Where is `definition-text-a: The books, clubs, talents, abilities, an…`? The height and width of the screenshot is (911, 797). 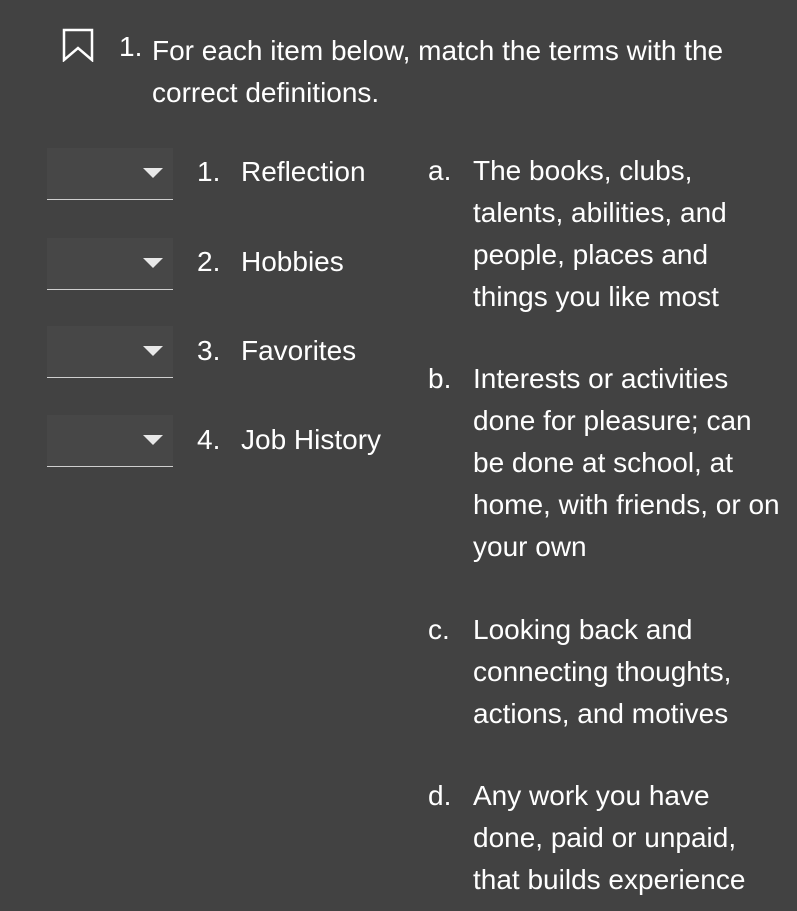 definition-text-a: The books, clubs, talents, abilities, an… is located at coordinates (600, 233).